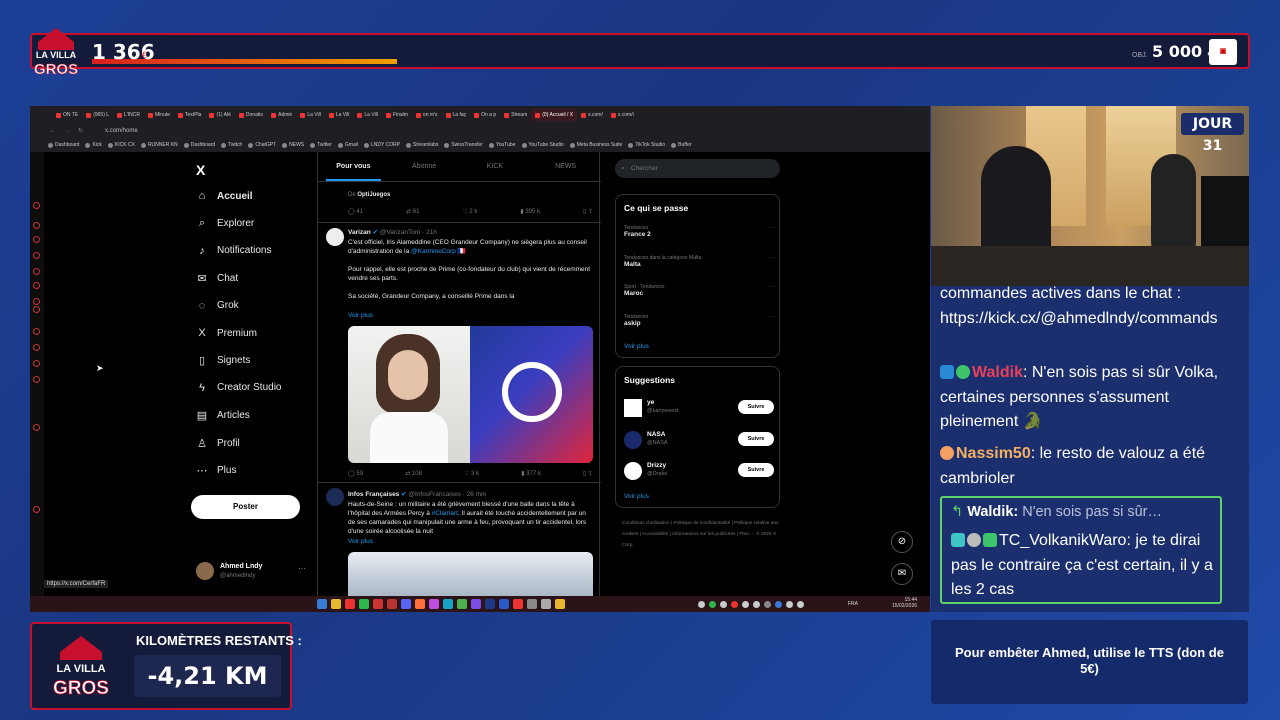 This screenshot has height=720, width=1280. Describe the element at coordinates (53, 131) in the screenshot. I see `back-icon: ←` at that location.